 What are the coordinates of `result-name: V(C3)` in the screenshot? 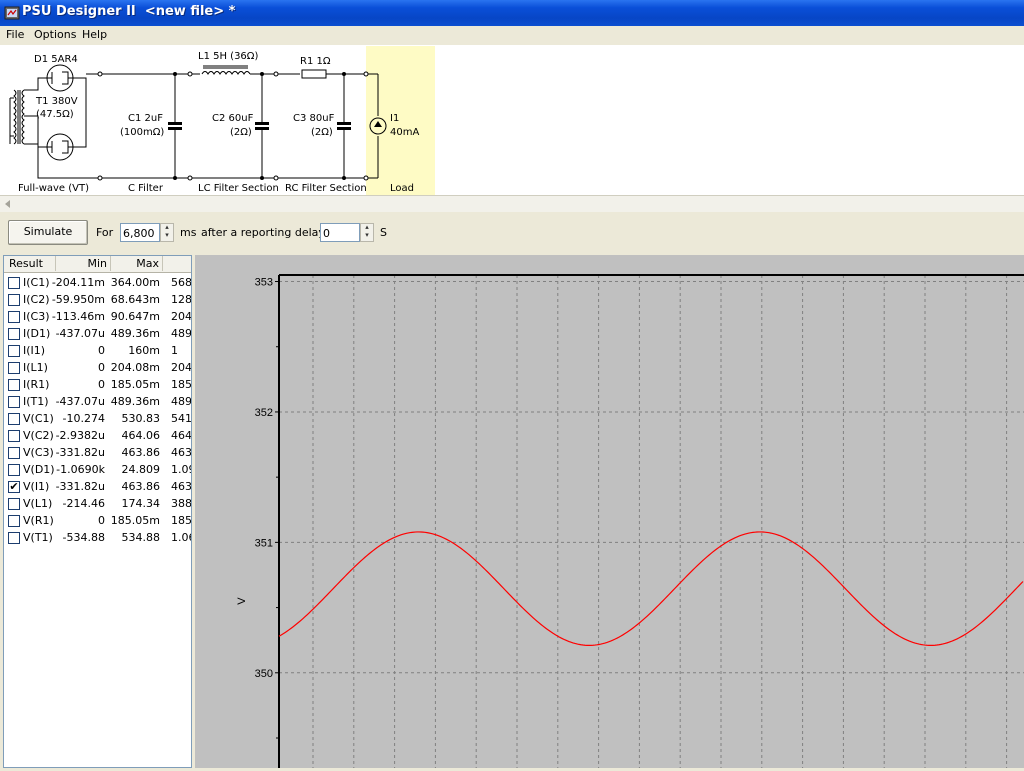 It's located at (38, 452).